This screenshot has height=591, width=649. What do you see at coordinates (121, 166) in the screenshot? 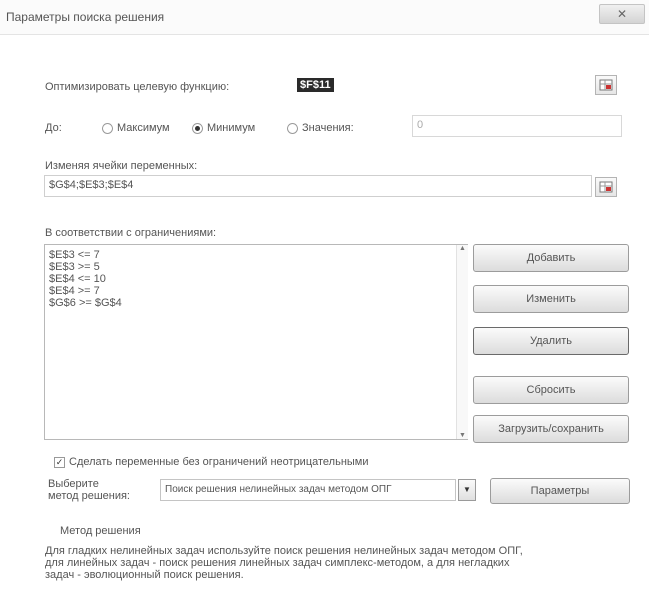
I see `variables-label: Изменяя ячейки переменных:` at bounding box center [121, 166].